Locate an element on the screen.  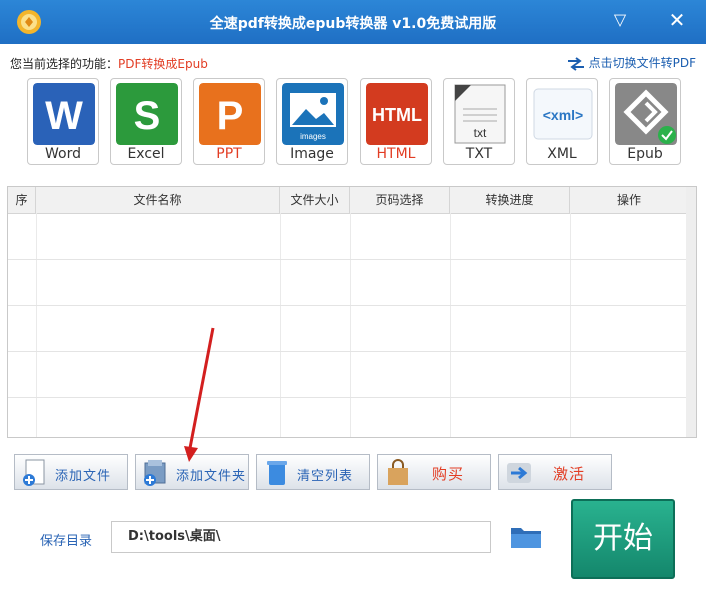
format-ppt: P PPT is located at coordinates (229, 121).